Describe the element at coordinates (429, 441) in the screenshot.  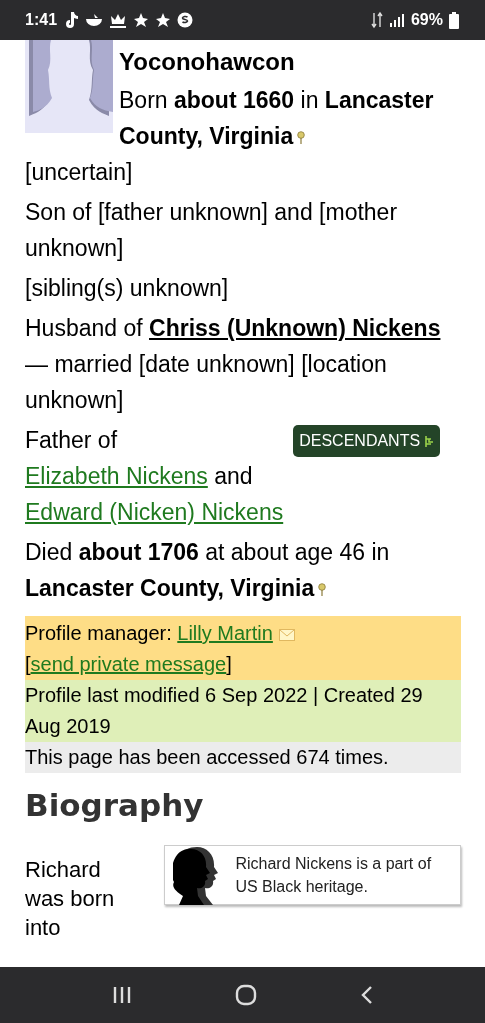
I see `tree-icon` at that location.